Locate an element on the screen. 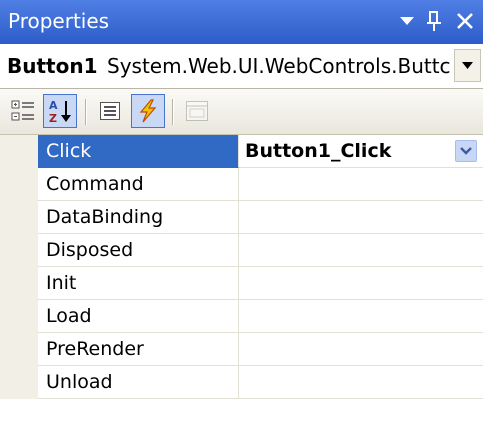 The height and width of the screenshot is (421, 483). event-row-unload: Unload is located at coordinates (241, 382).